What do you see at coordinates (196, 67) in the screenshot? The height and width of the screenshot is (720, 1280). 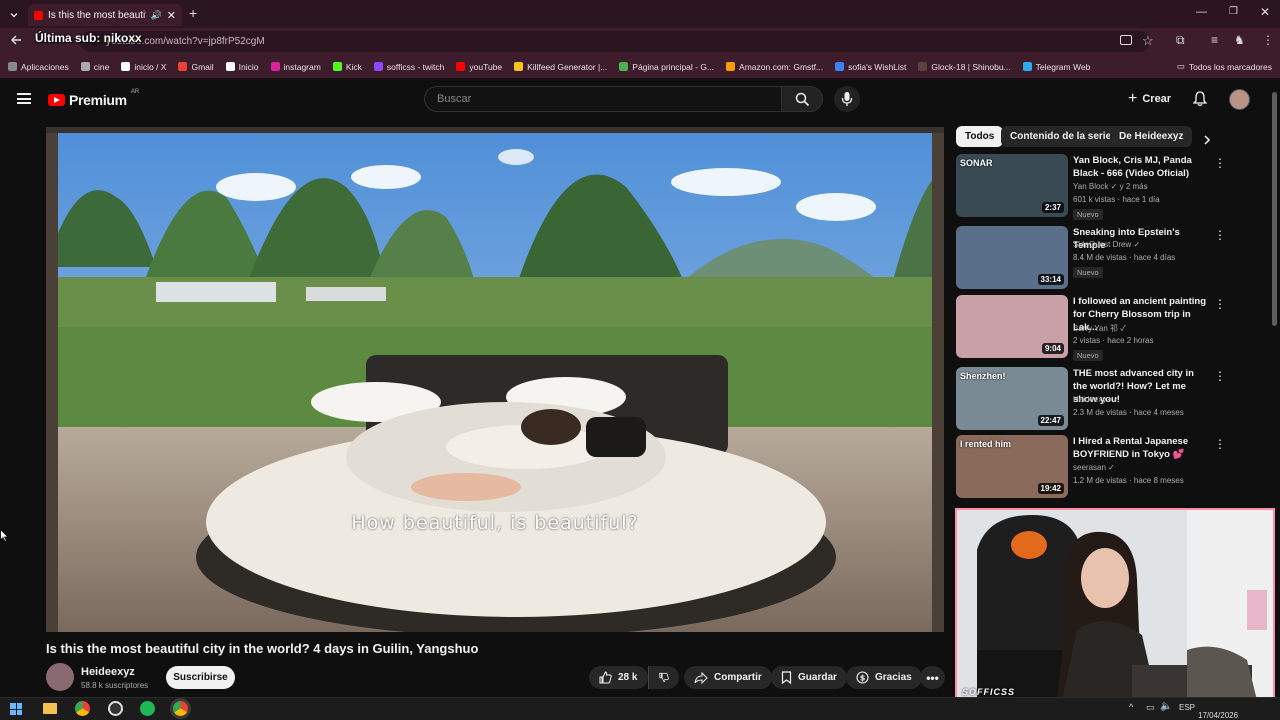 I see `bookmark-item: Gmail` at bounding box center [196, 67].